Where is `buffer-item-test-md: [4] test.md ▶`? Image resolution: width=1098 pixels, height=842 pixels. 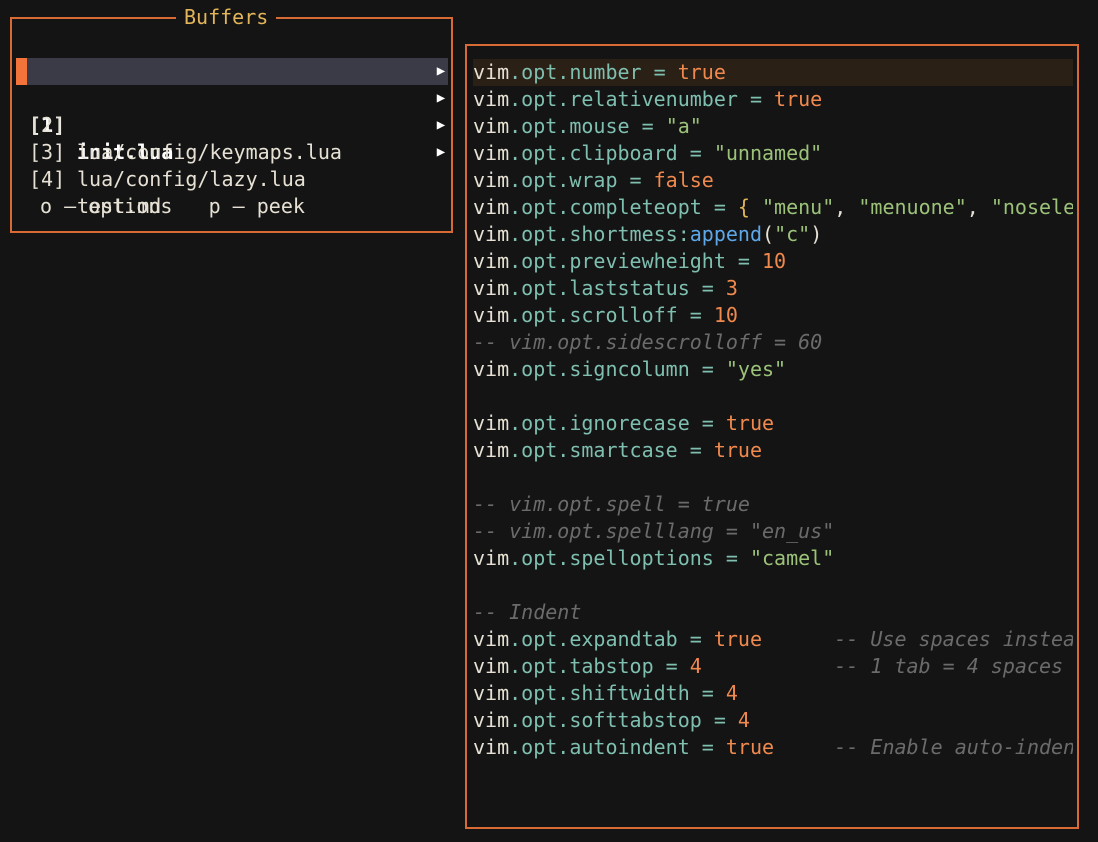
buffer-item-test-md: [4] test.md ▶ is located at coordinates (232, 178).